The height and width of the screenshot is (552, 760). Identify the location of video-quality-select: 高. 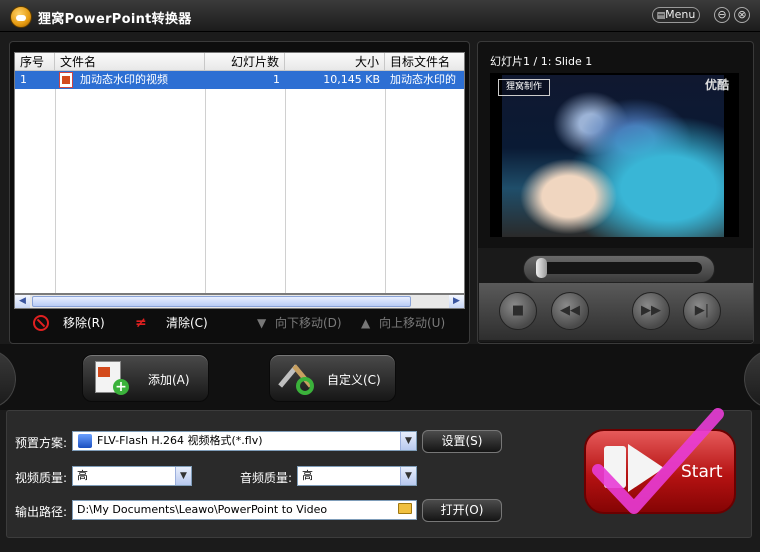
(132, 476).